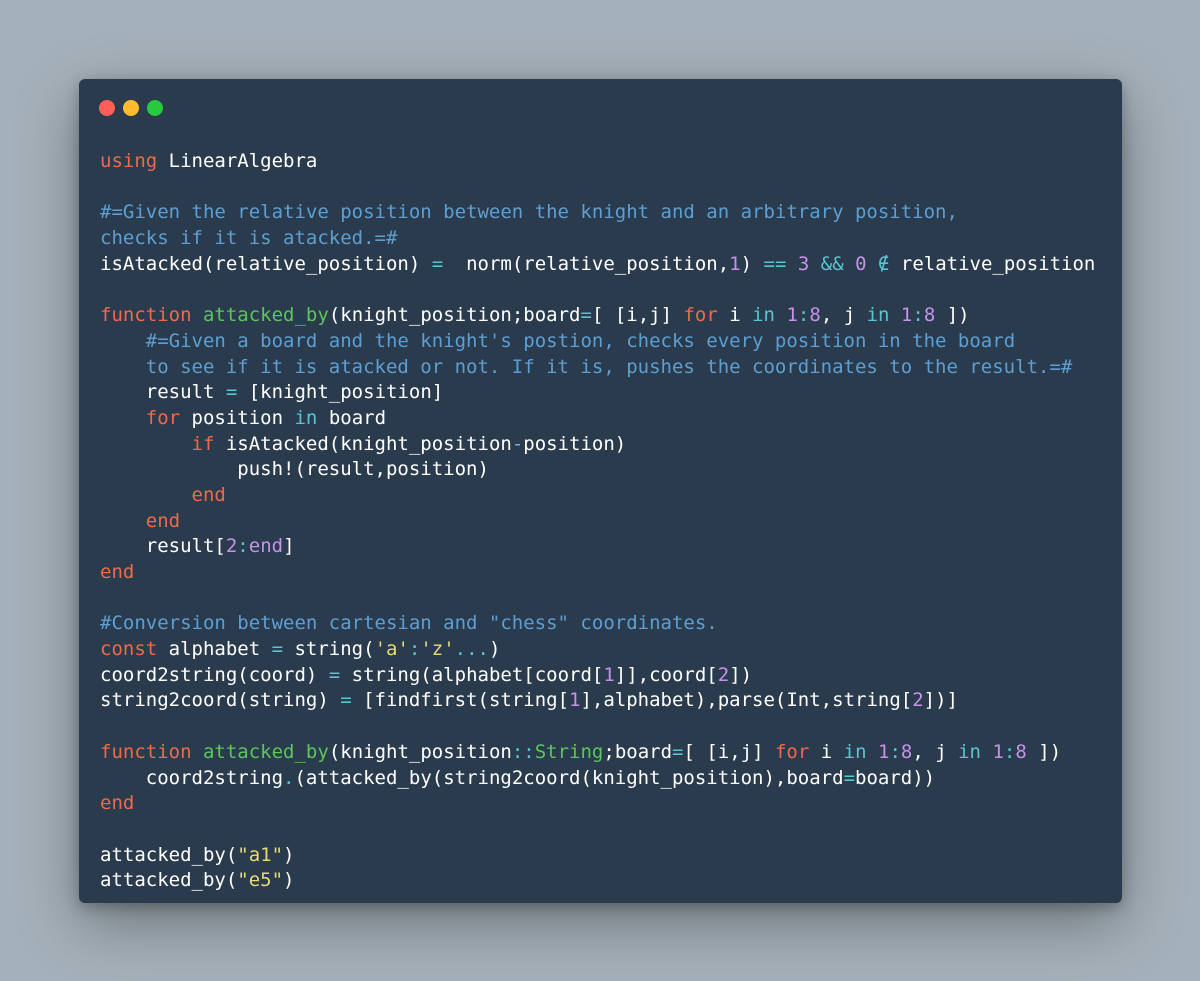  What do you see at coordinates (249, 238) in the screenshot?
I see `code-token: checks if it is atacked.=#` at bounding box center [249, 238].